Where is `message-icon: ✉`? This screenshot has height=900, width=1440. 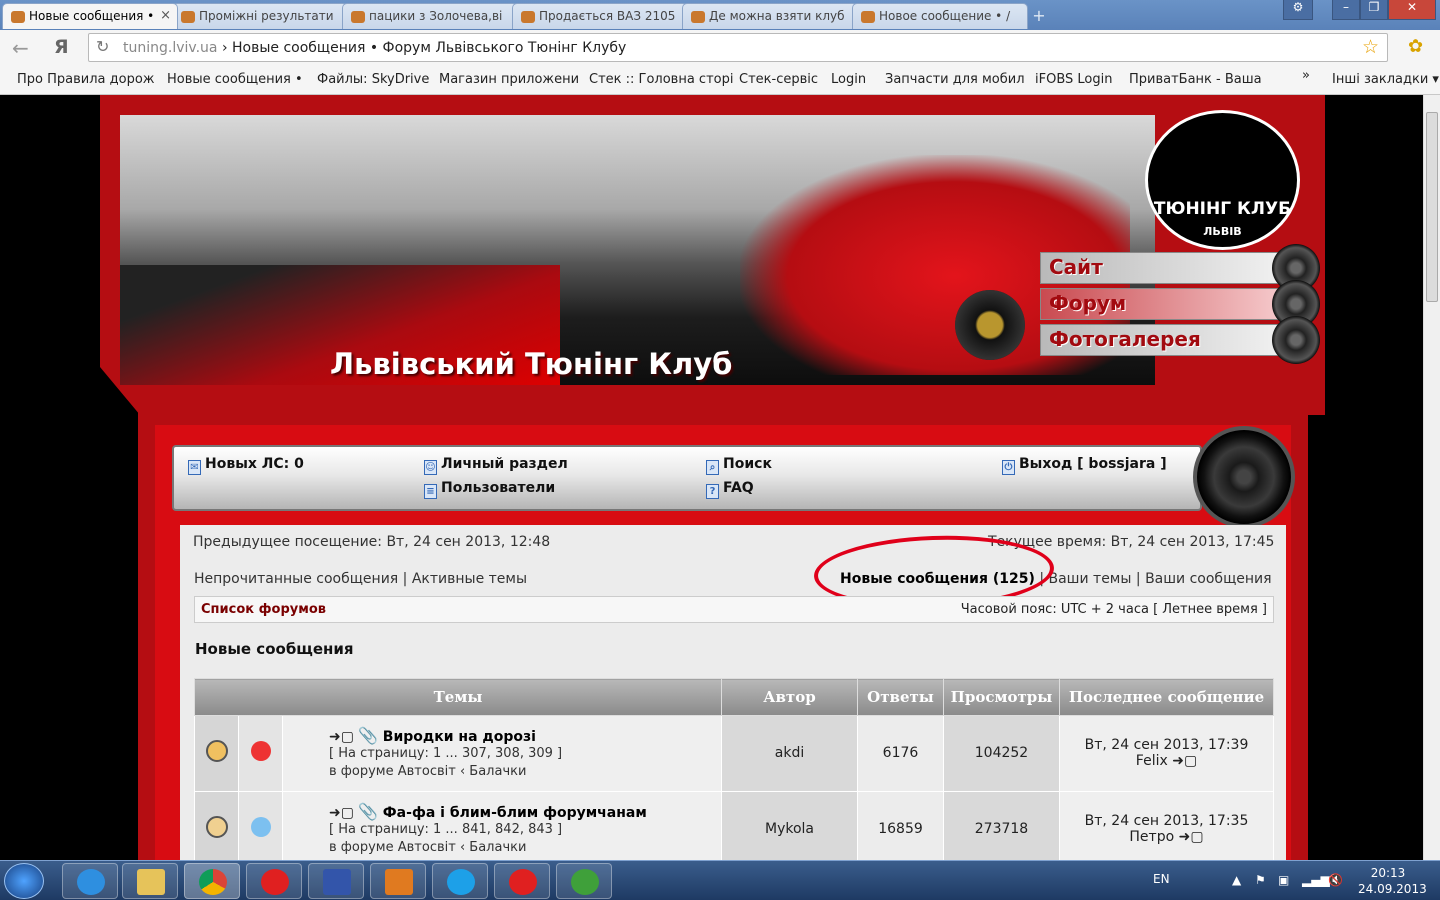 message-icon: ✉ is located at coordinates (194, 467).